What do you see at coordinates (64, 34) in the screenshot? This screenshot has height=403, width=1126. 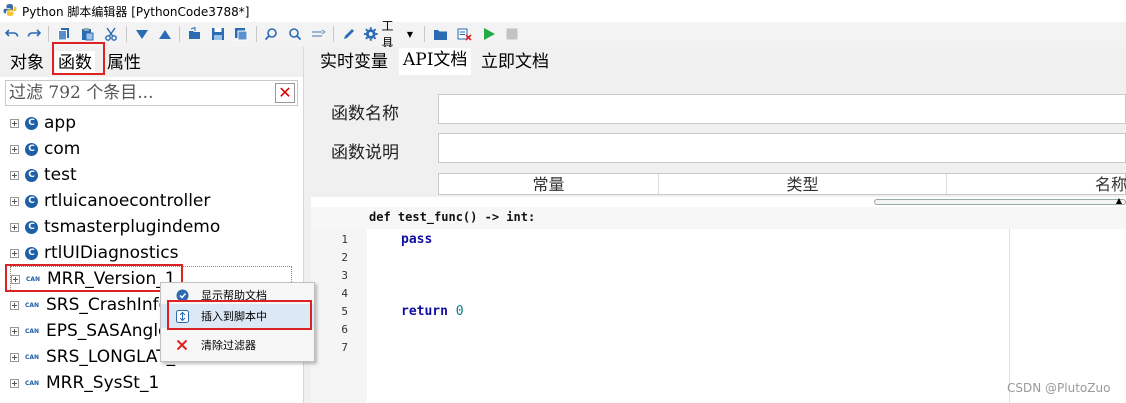 I see `copy-icon` at bounding box center [64, 34].